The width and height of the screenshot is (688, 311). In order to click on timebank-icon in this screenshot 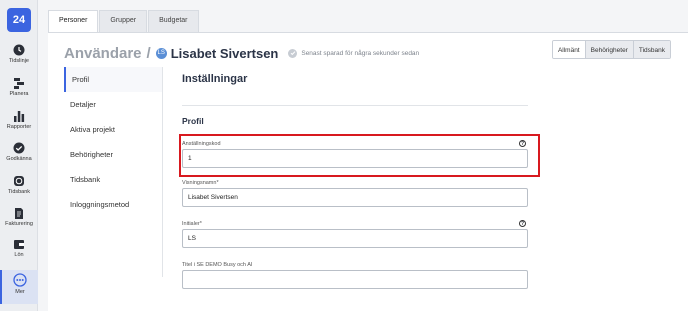, I will do `click(19, 181)`.